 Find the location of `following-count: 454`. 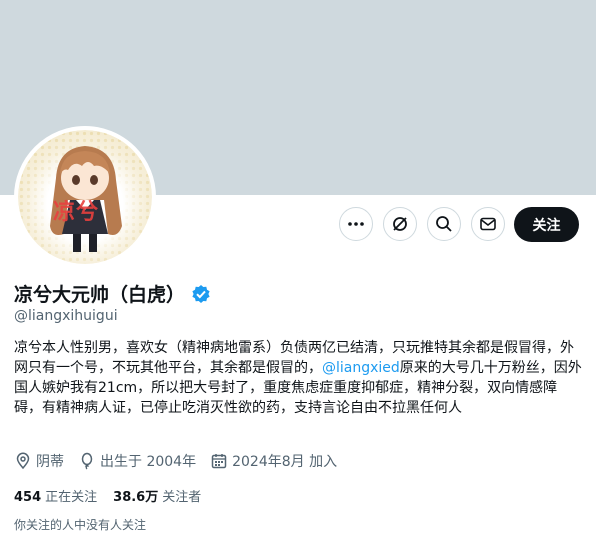

following-count: 454 is located at coordinates (28, 497).